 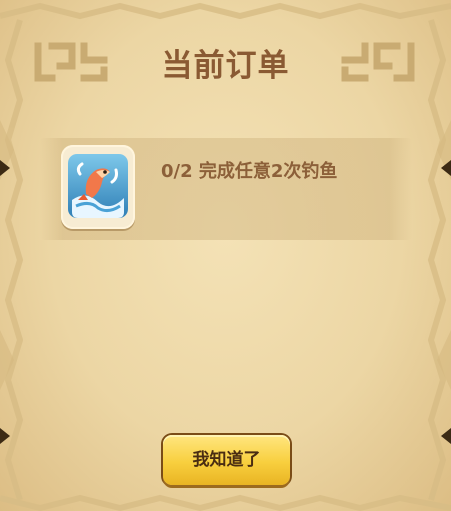 I want to click on order-progress-text: 0/2 完成任意2次钓鱼, so click(x=249, y=171).